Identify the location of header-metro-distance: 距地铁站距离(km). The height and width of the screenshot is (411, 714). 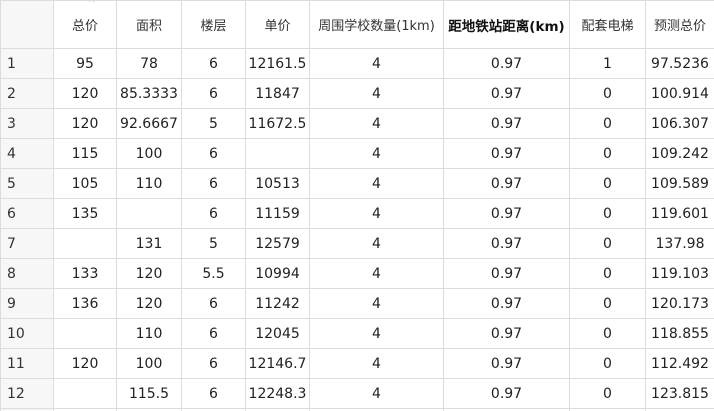
(506, 24).